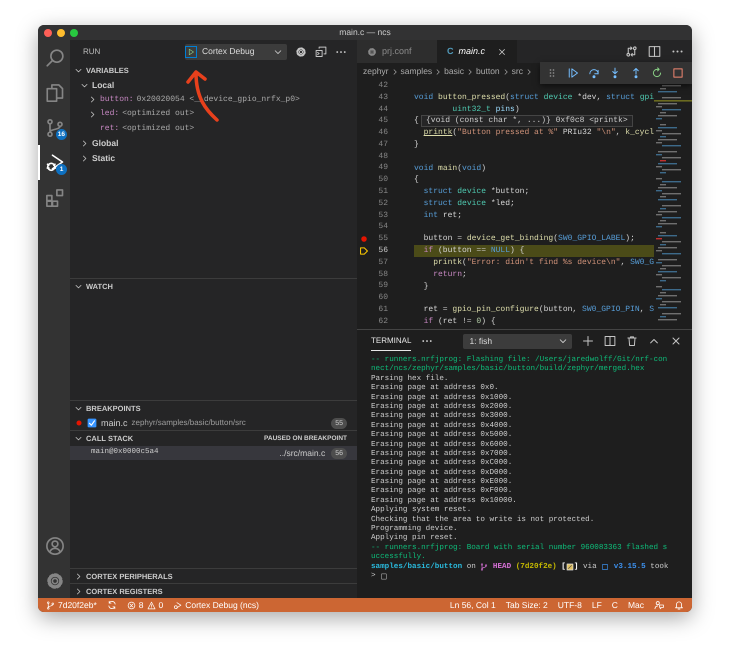 This screenshot has height=662, width=730. What do you see at coordinates (363, 251) in the screenshot?
I see `current-line-arrow-icon` at bounding box center [363, 251].